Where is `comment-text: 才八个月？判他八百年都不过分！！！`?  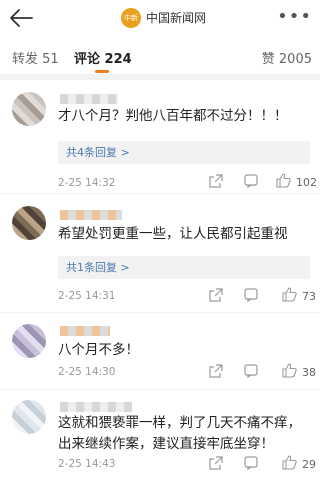 comment-text: 才八个月？判他八百年都不过分！！！ is located at coordinates (173, 116).